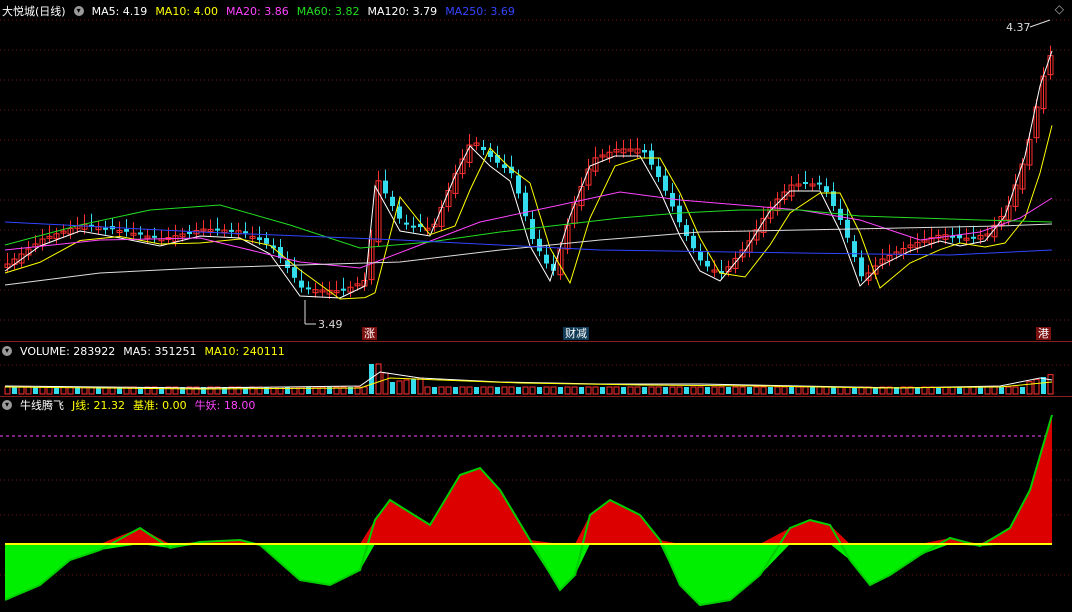 The height and width of the screenshot is (612, 1072). I want to click on volume-ma5-line, so click(528, 380).